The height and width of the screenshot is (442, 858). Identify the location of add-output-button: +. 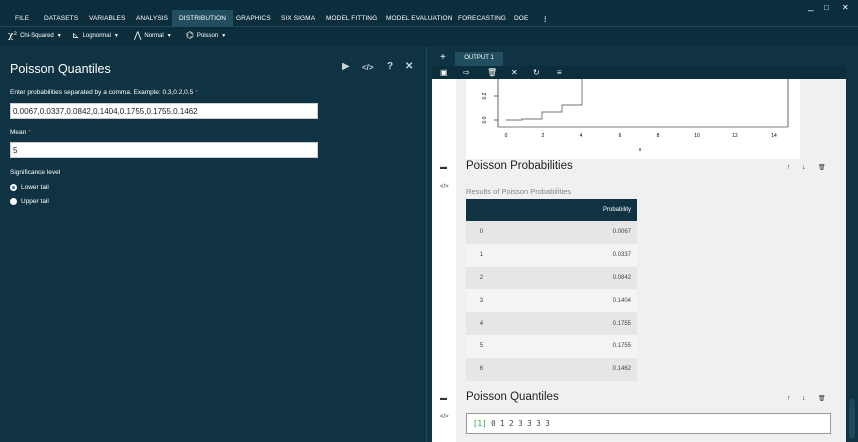
(443, 57).